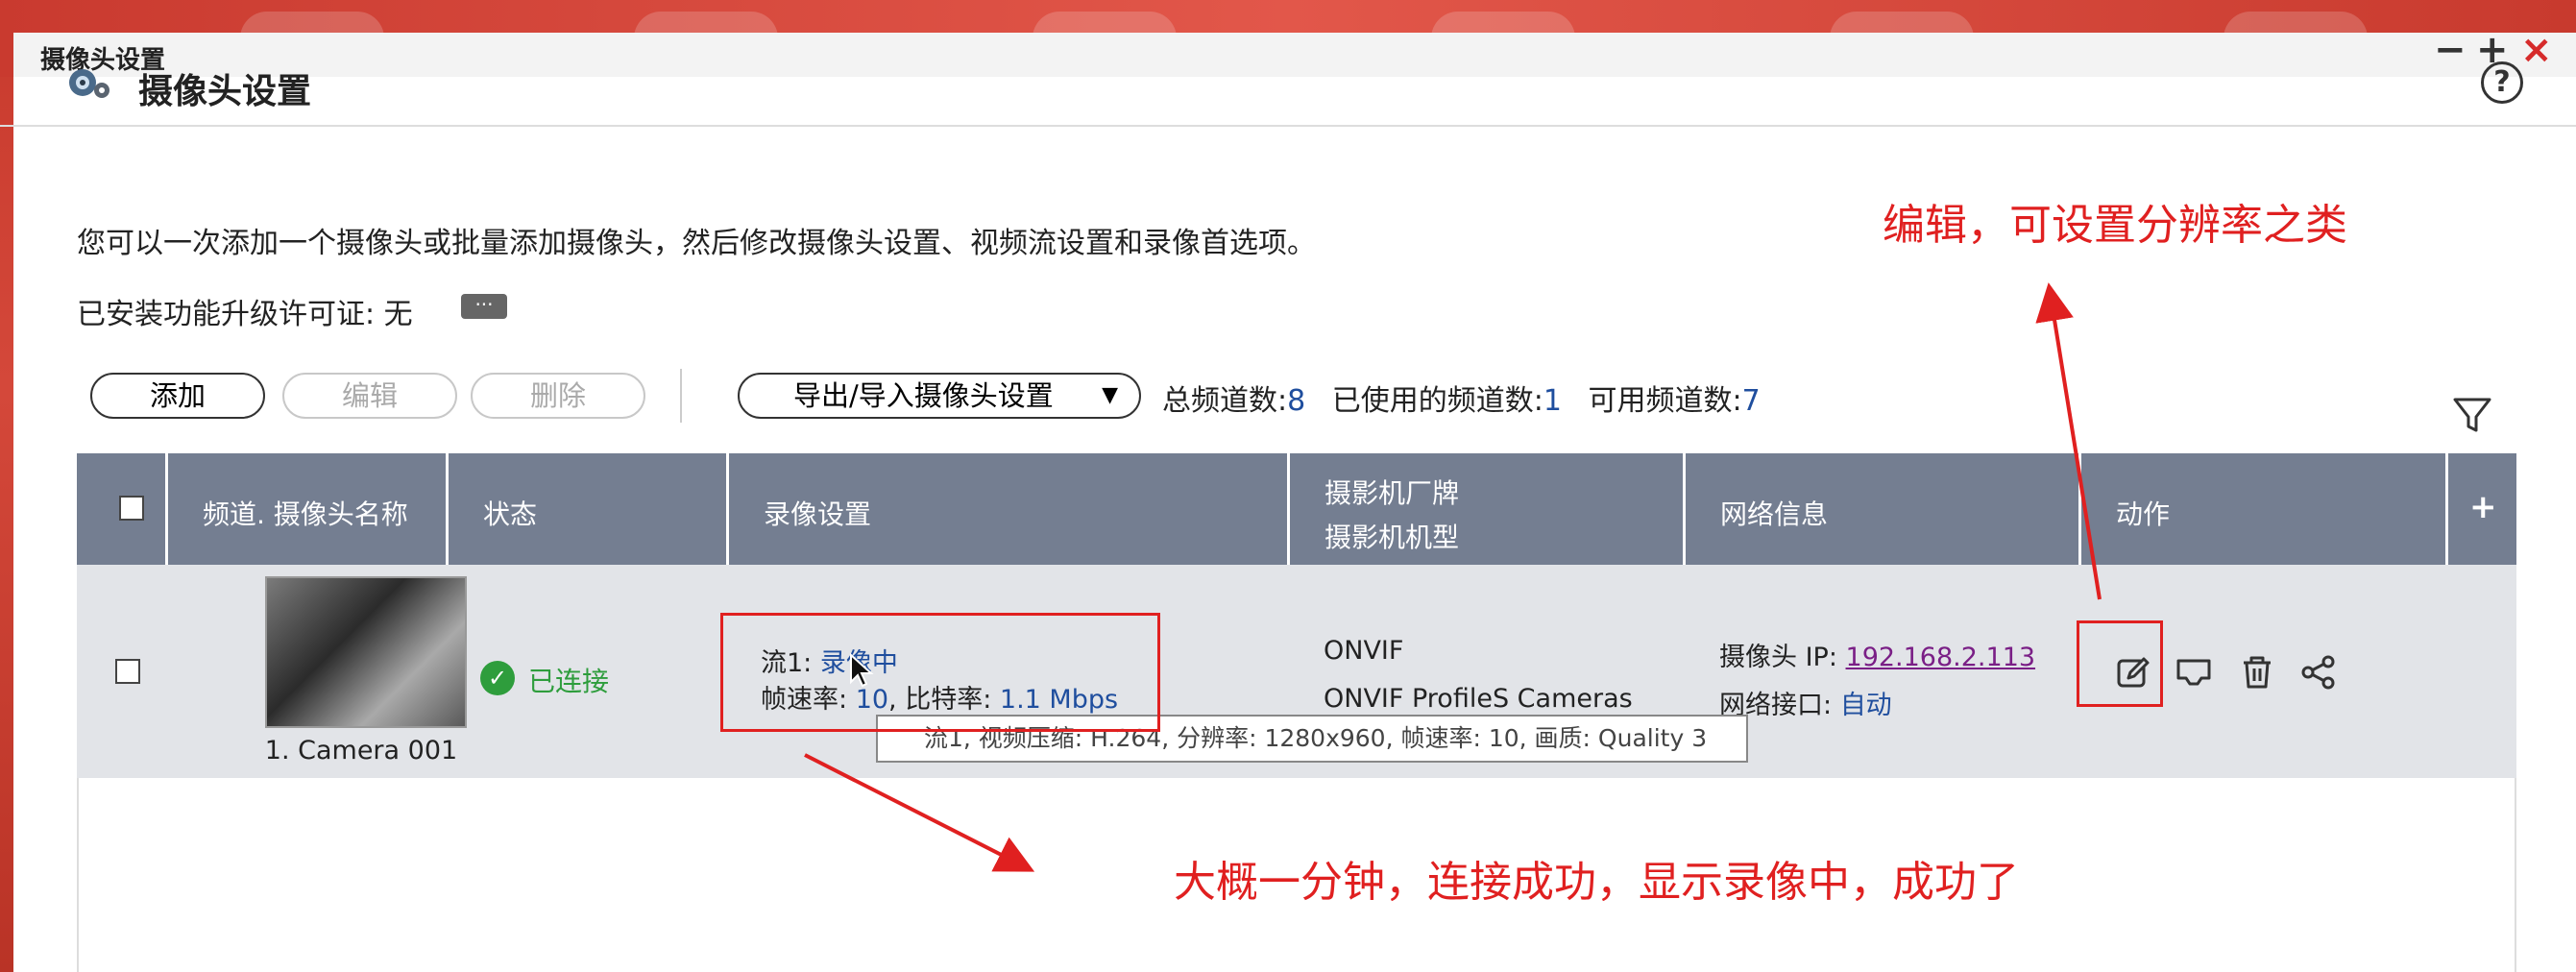 The height and width of the screenshot is (972, 2576). I want to click on camera-vendor: ONVIF, so click(1364, 651).